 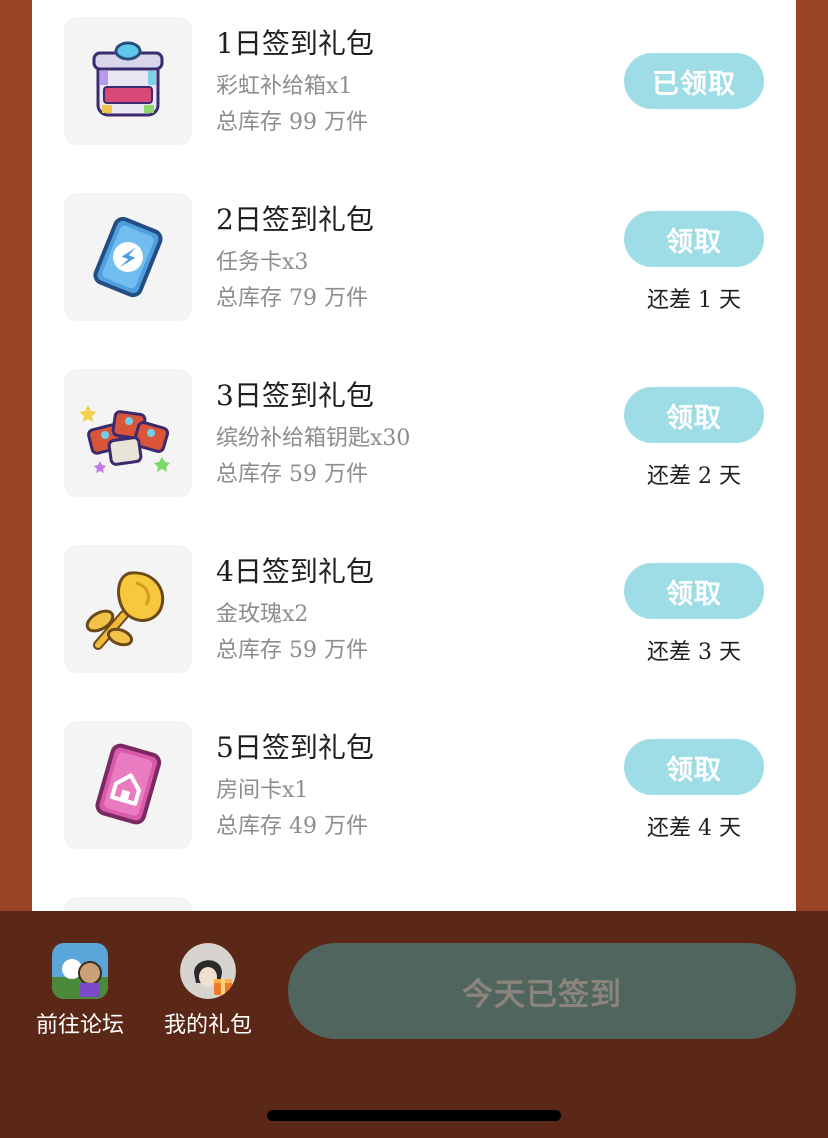 What do you see at coordinates (124, 439) in the screenshot?
I see `supply-box-keys-icon` at bounding box center [124, 439].